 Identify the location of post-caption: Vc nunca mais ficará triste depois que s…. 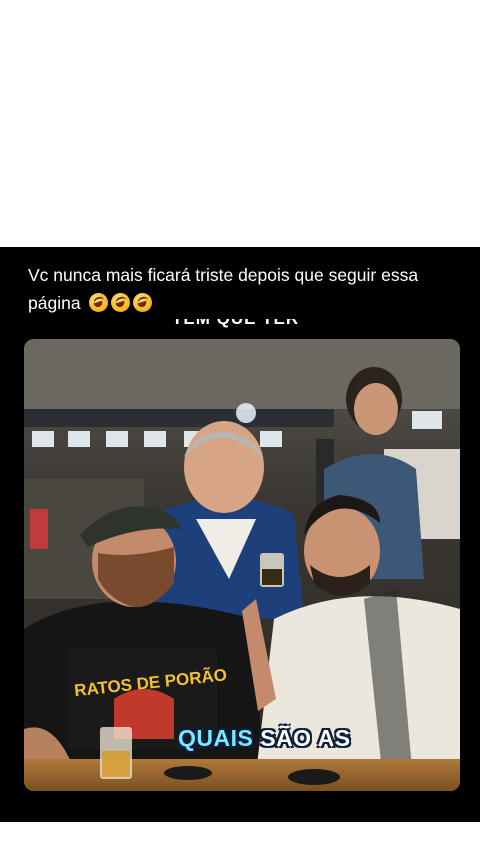
(243, 289).